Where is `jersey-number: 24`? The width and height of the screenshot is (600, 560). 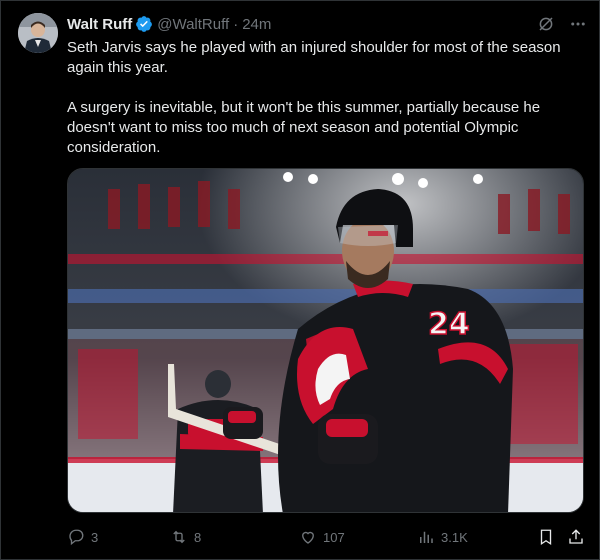 jersey-number: 24 is located at coordinates (449, 324).